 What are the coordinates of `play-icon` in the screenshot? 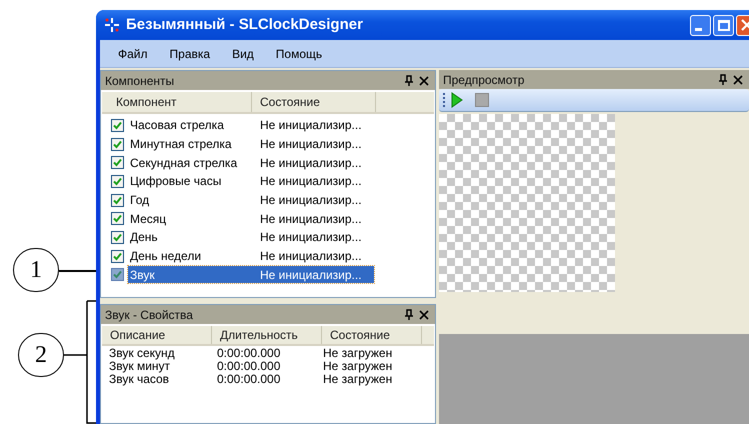 It's located at (457, 100).